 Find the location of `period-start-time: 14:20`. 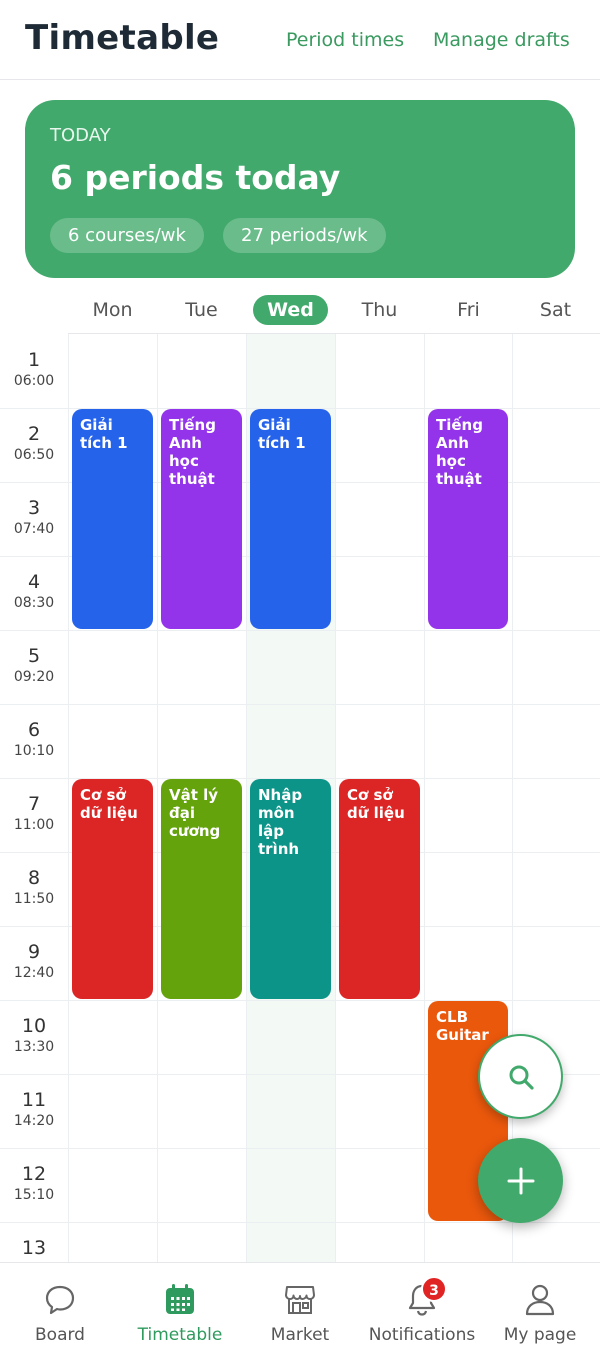

period-start-time: 14:20 is located at coordinates (34, 1121).